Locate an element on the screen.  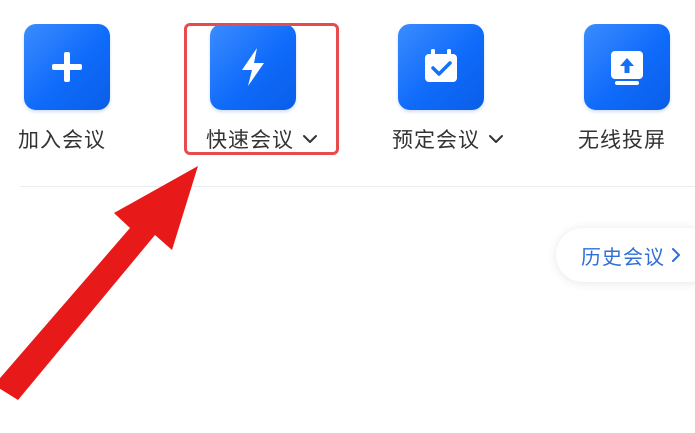
divider is located at coordinates (357, 186).